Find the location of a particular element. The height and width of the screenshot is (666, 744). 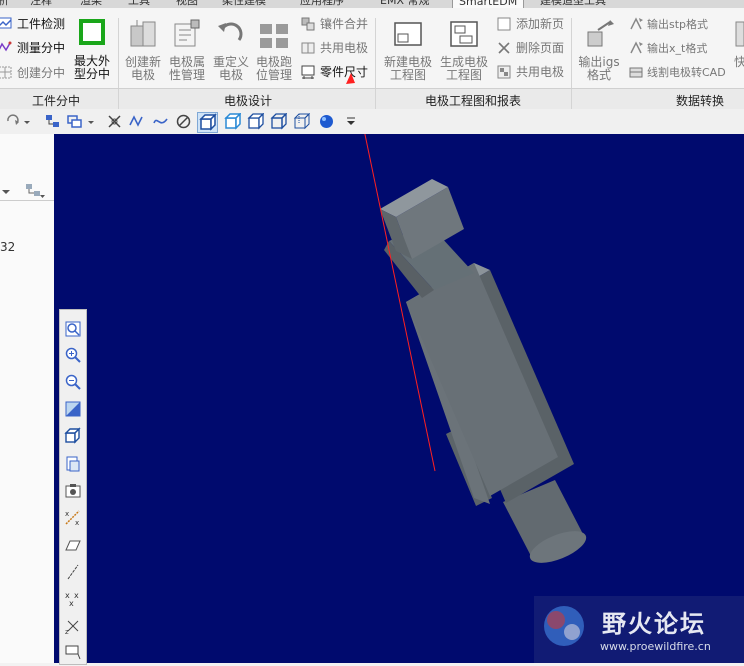

plane-display-icon: xx is located at coordinates (73, 518).